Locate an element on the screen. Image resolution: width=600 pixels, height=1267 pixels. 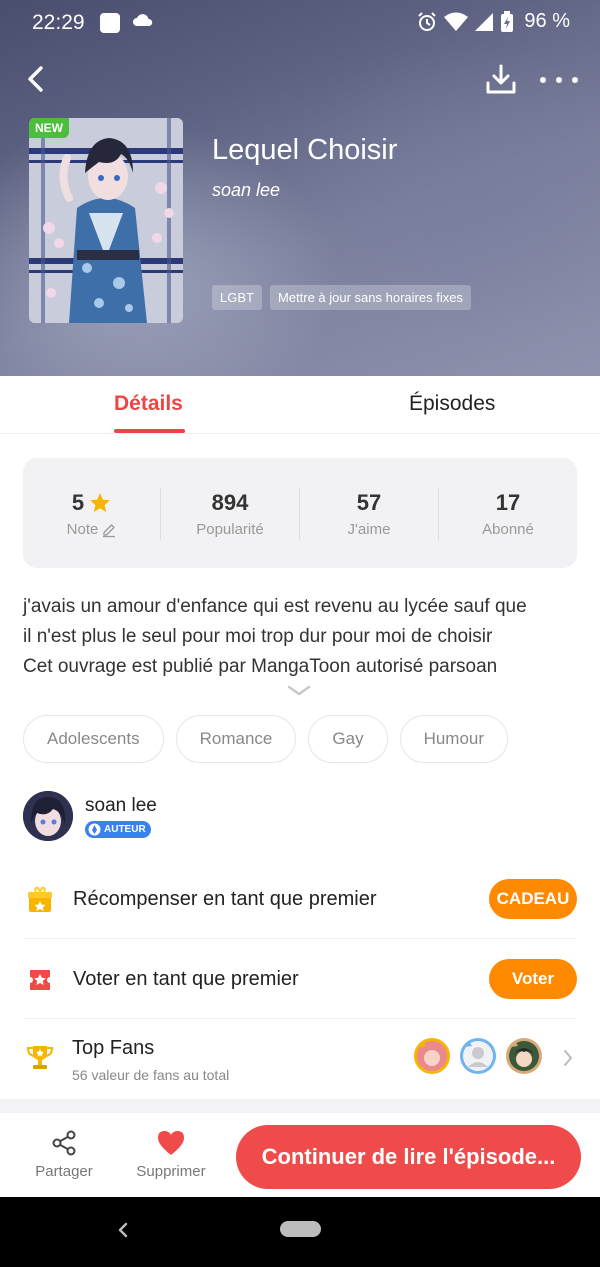
back-arrow-icon is located at coordinates (35, 79).